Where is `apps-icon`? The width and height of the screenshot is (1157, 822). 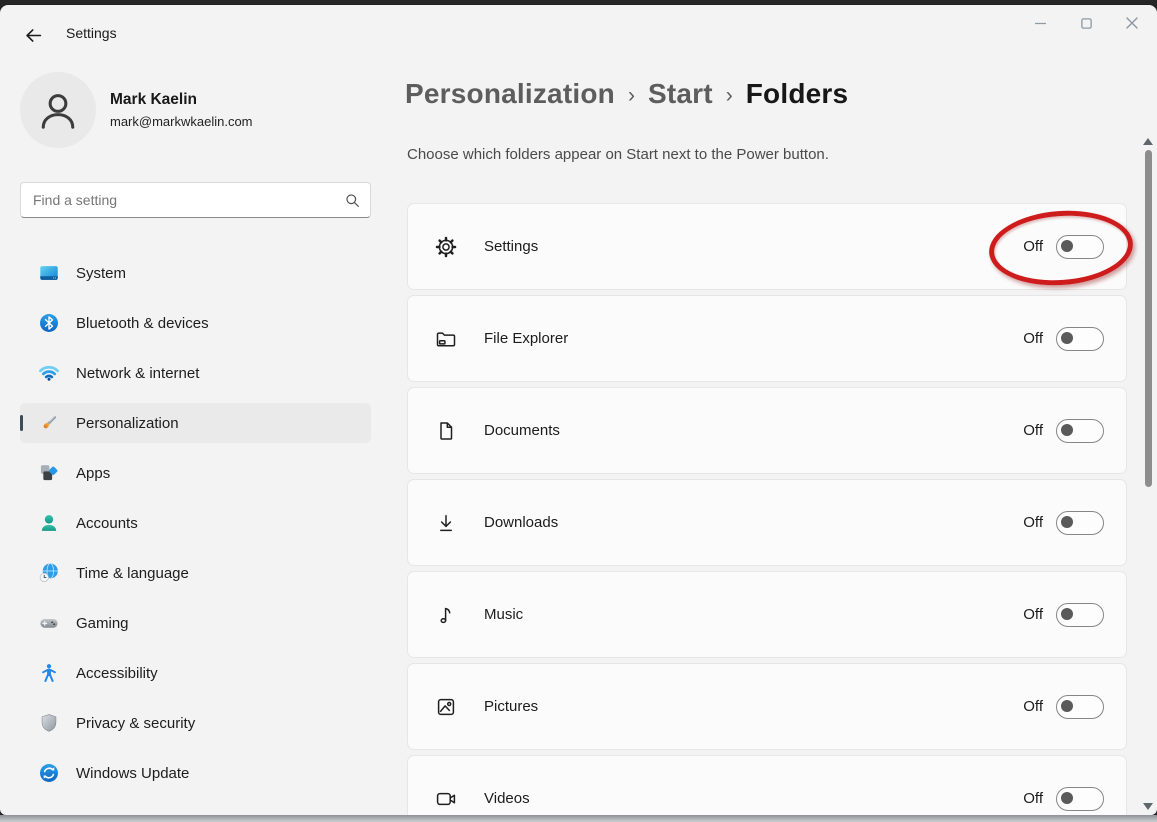 apps-icon is located at coordinates (49, 473).